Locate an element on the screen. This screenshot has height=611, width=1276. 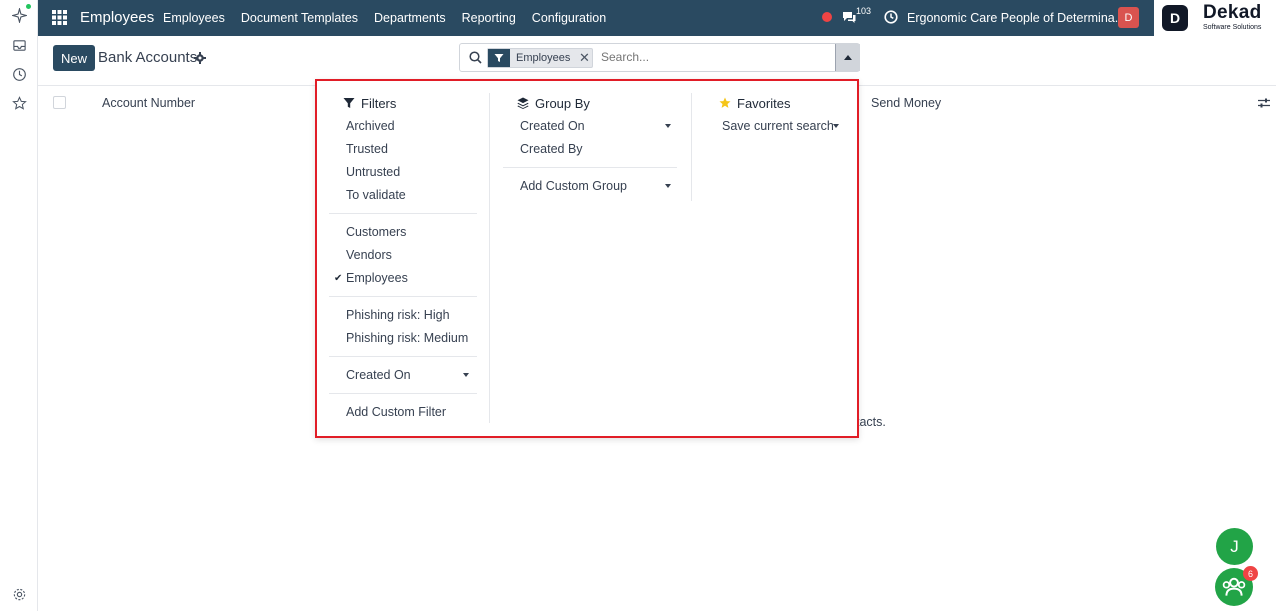
groupby-header: Group By is located at coordinates (597, 103).